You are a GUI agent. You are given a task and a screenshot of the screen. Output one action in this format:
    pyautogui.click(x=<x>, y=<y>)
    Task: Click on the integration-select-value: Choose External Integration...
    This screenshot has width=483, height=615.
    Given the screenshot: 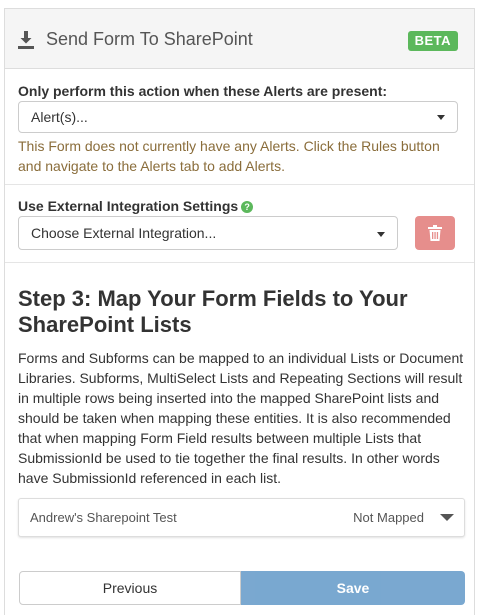 What is the action you would take?
    pyautogui.click(x=124, y=233)
    